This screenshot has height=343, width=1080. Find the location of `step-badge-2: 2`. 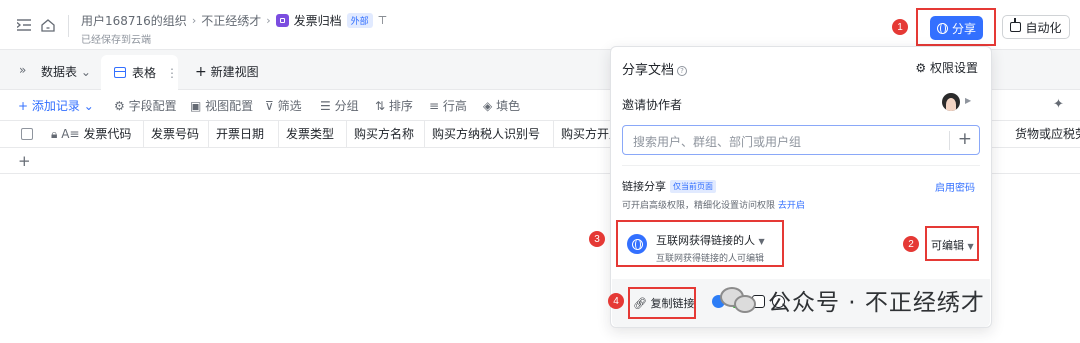

step-badge-2: 2 is located at coordinates (911, 244).